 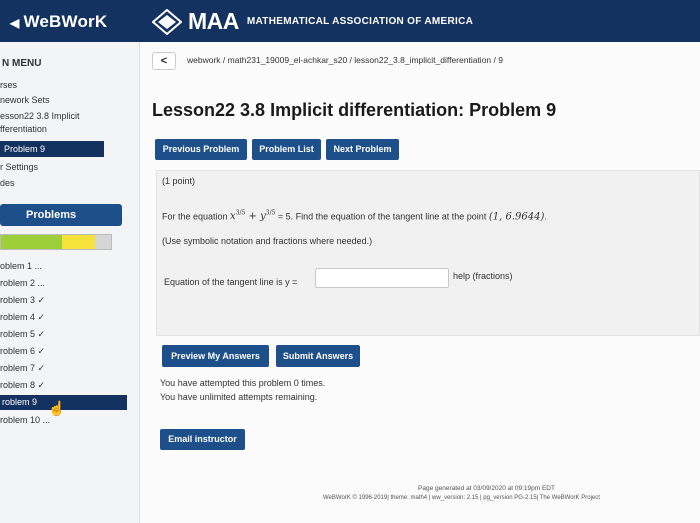 I want to click on problem-list-button: Problem List, so click(x=286, y=149).